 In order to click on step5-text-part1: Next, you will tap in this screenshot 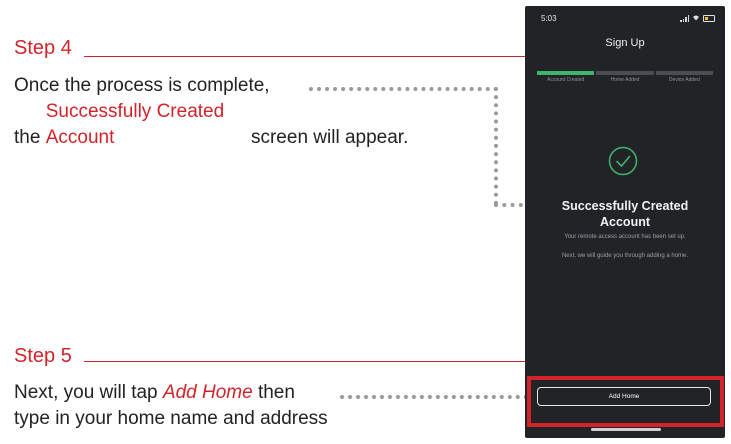, I will do `click(88, 392)`.